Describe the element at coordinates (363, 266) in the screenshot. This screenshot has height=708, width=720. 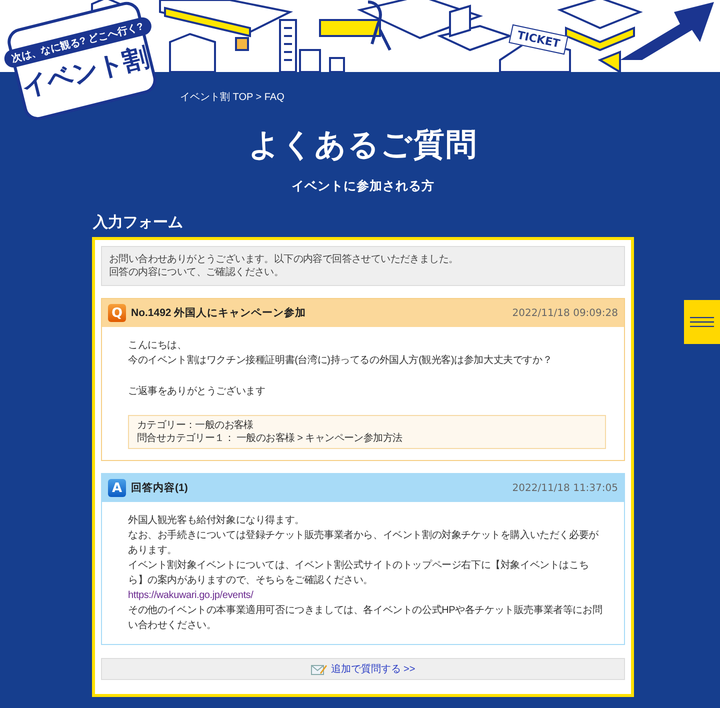
I see `notice-message: お問い合わせありがとうございます。以下の内容で回答させていただきました。 回答の内容について、ご確認ください。` at that location.